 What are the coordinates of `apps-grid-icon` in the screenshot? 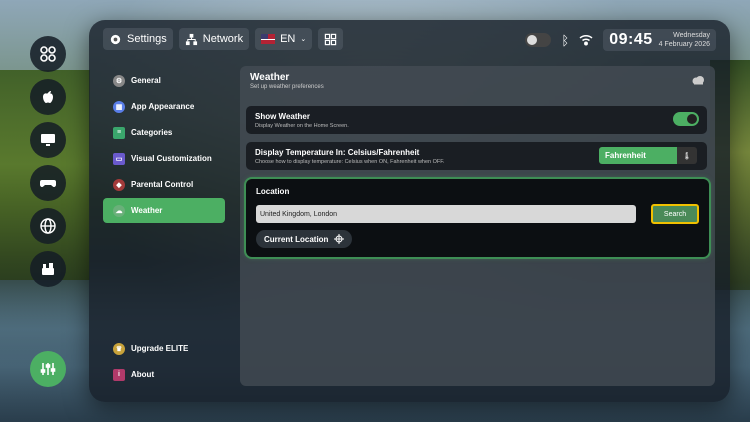 It's located at (48, 54).